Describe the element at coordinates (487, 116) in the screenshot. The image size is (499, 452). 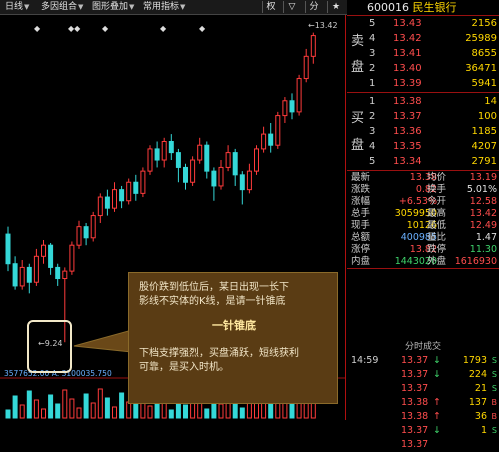
I see `level-volume: 100` at that location.